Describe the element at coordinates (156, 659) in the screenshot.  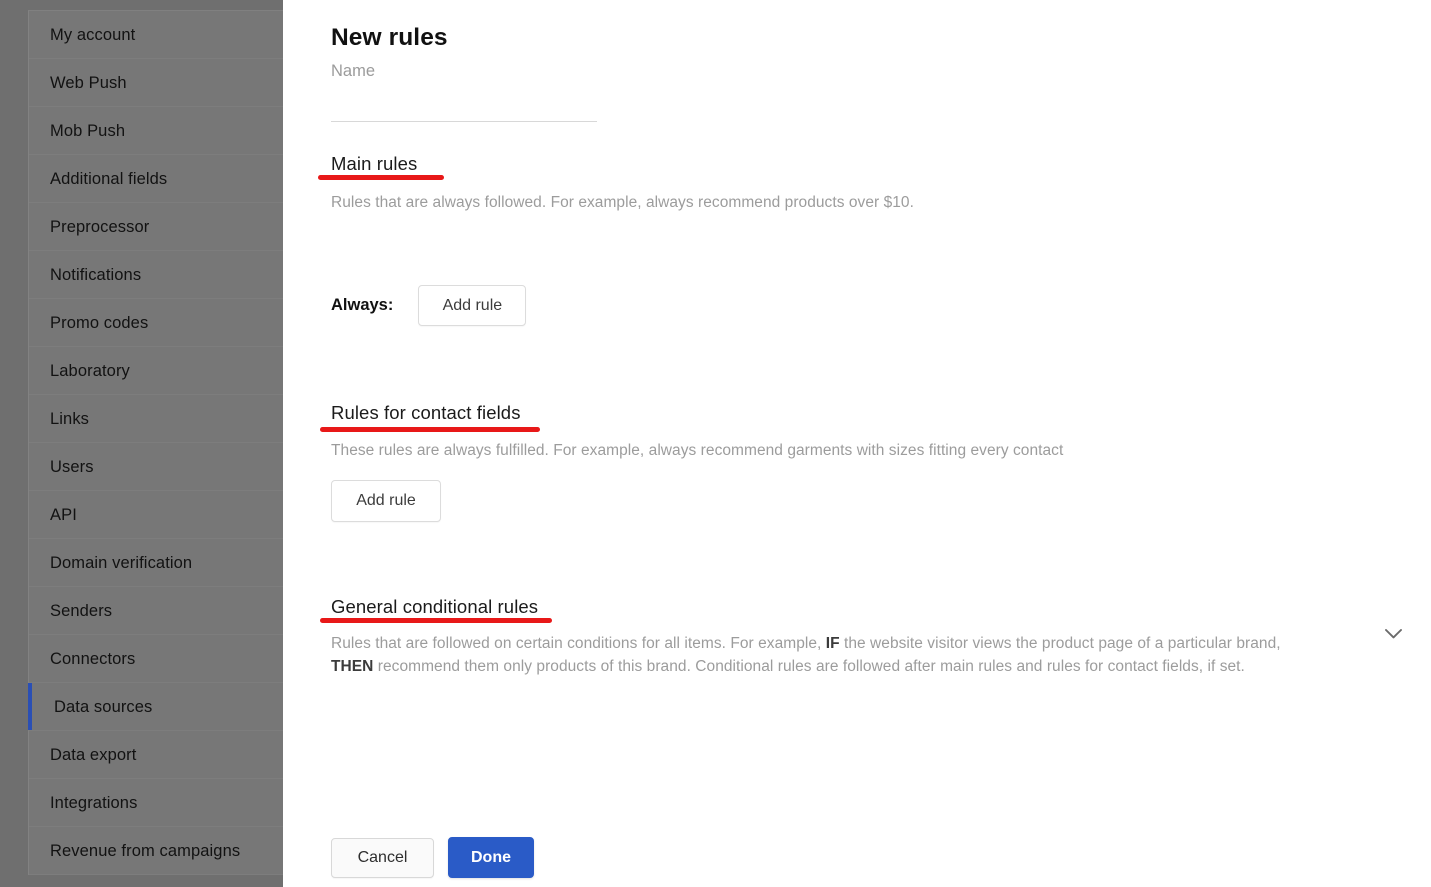
I see `sidebar-item-connectors: Connectors` at that location.